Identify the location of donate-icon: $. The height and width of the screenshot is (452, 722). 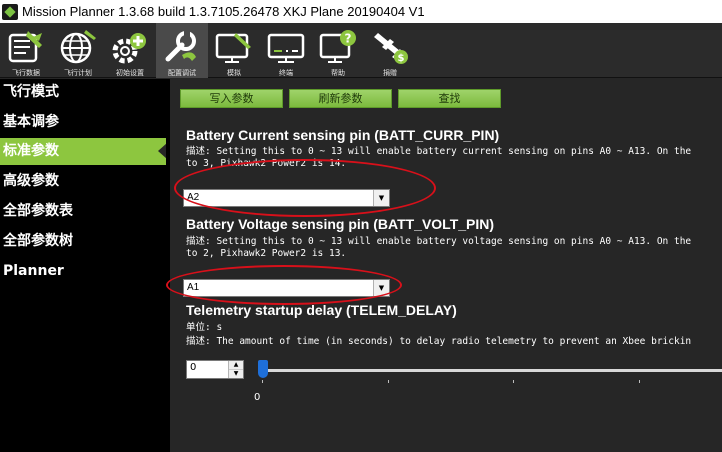
(391, 48).